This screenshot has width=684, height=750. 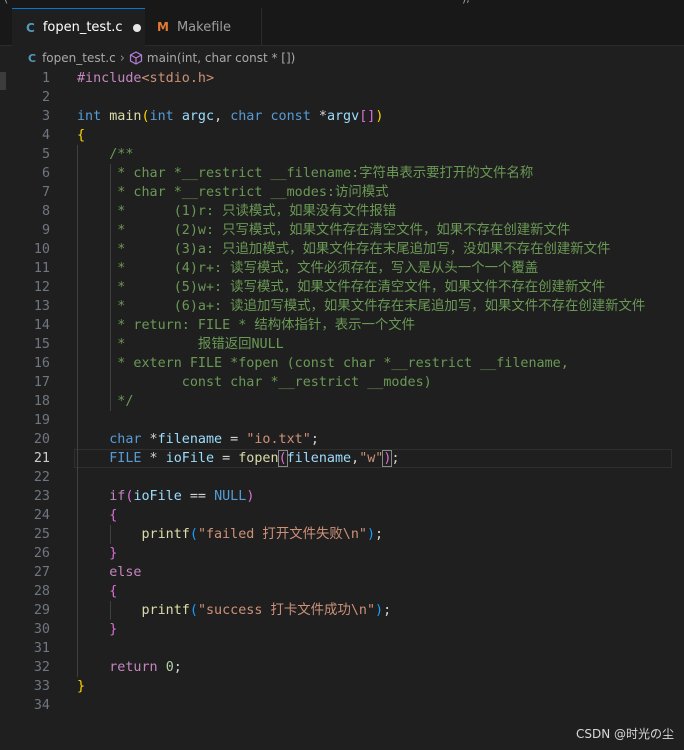 What do you see at coordinates (342, 420) in the screenshot?
I see `code-line: 19` at bounding box center [342, 420].